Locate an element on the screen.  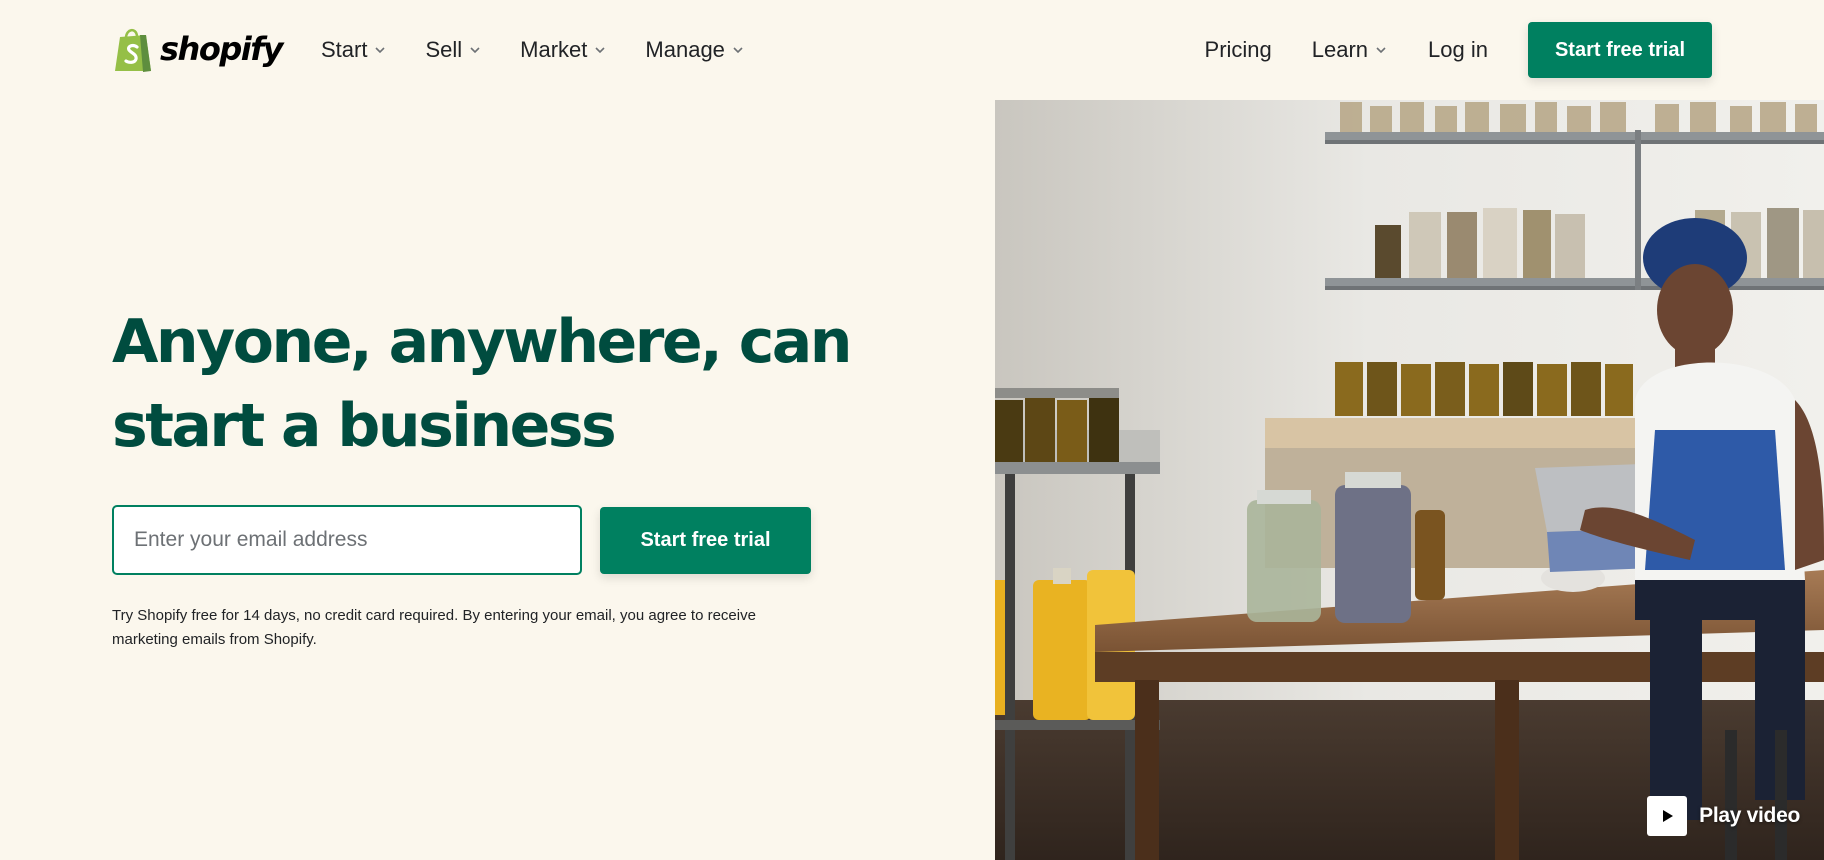
nav-start: Start is located at coordinates (354, 50).